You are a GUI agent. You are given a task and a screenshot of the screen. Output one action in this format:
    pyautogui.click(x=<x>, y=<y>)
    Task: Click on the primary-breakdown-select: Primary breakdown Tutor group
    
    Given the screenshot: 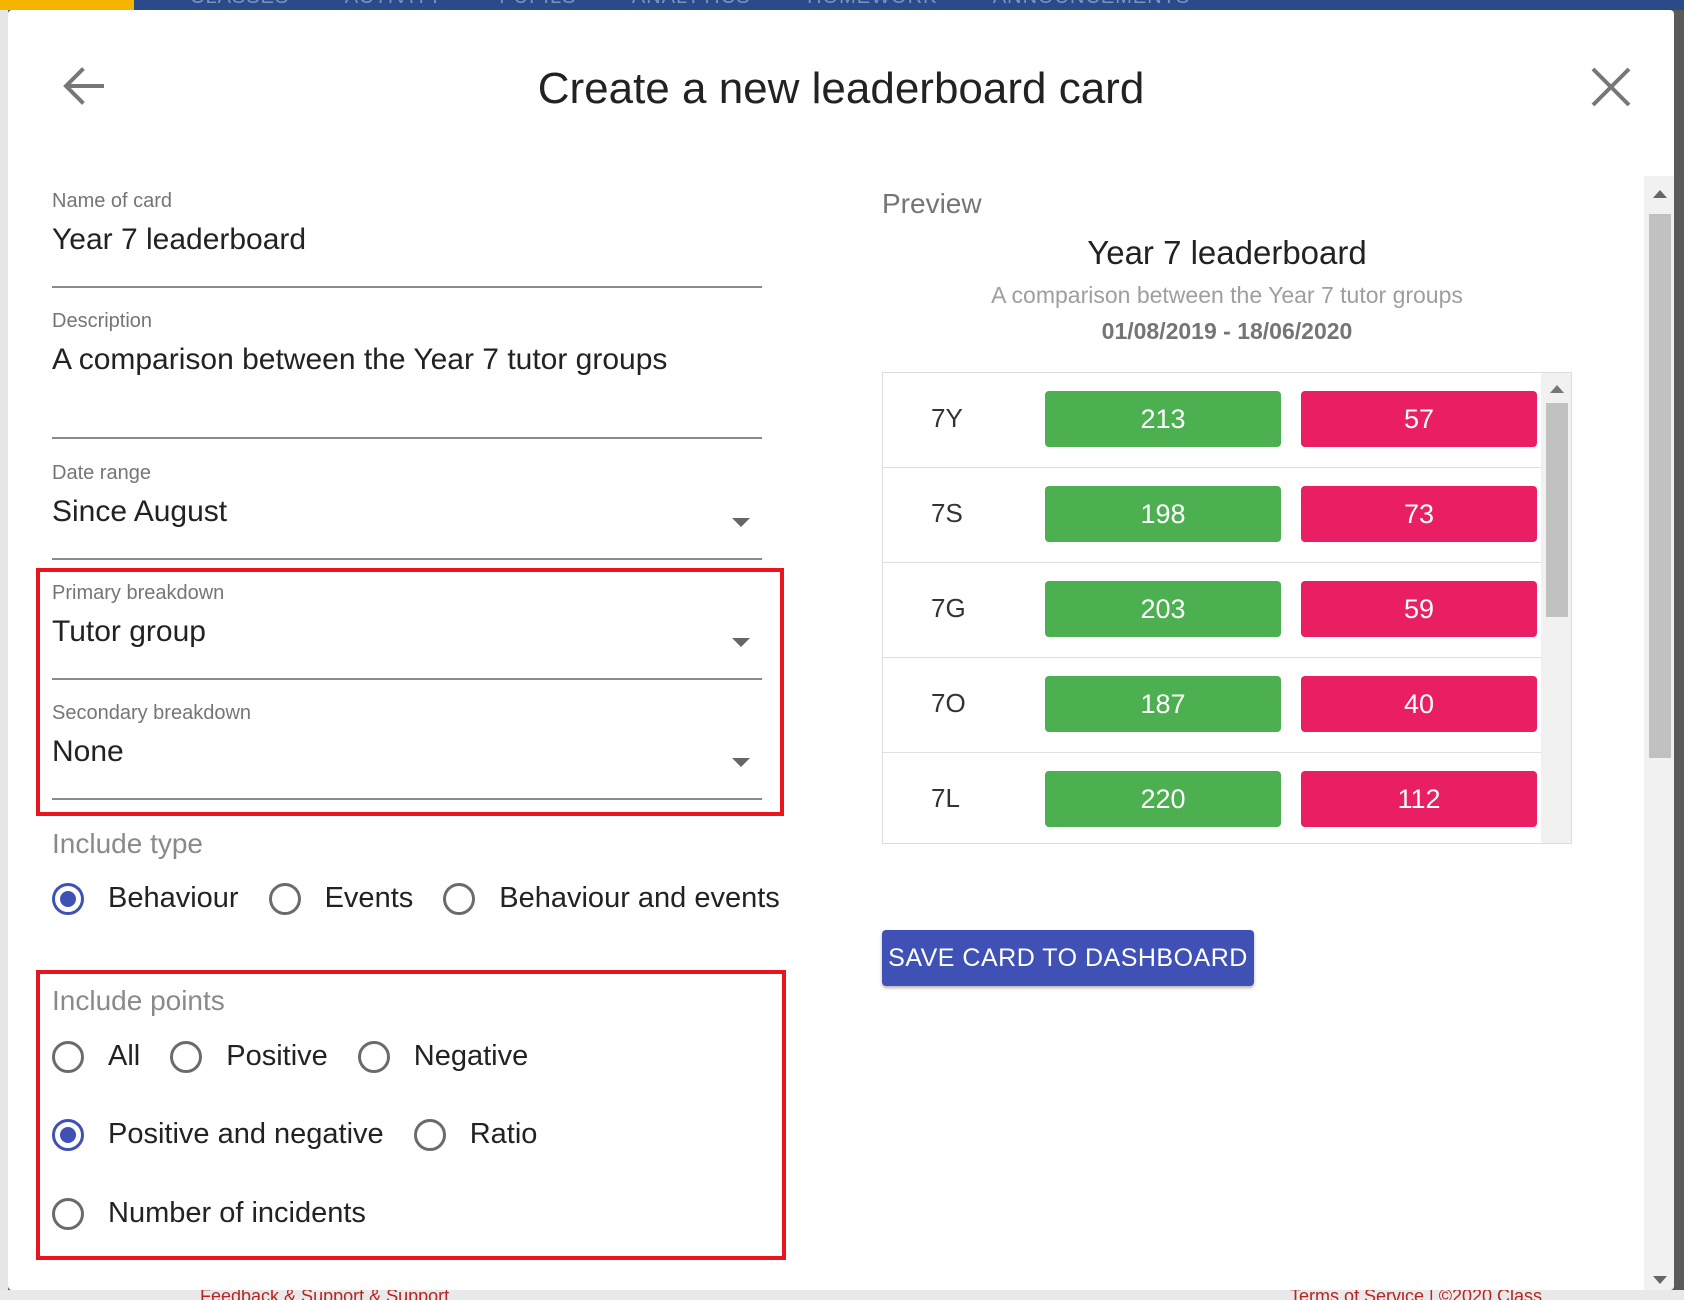 What is the action you would take?
    pyautogui.click(x=407, y=632)
    